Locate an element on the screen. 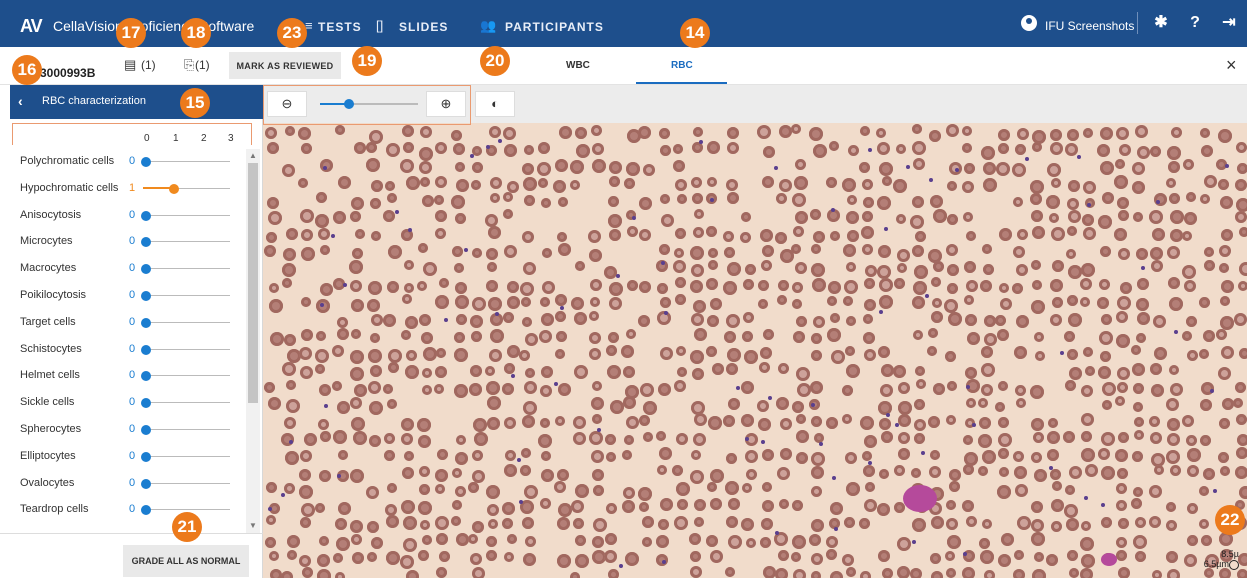 This screenshot has width=1247, height=578. grade-row: Macrocytes 0 is located at coordinates (128, 269).